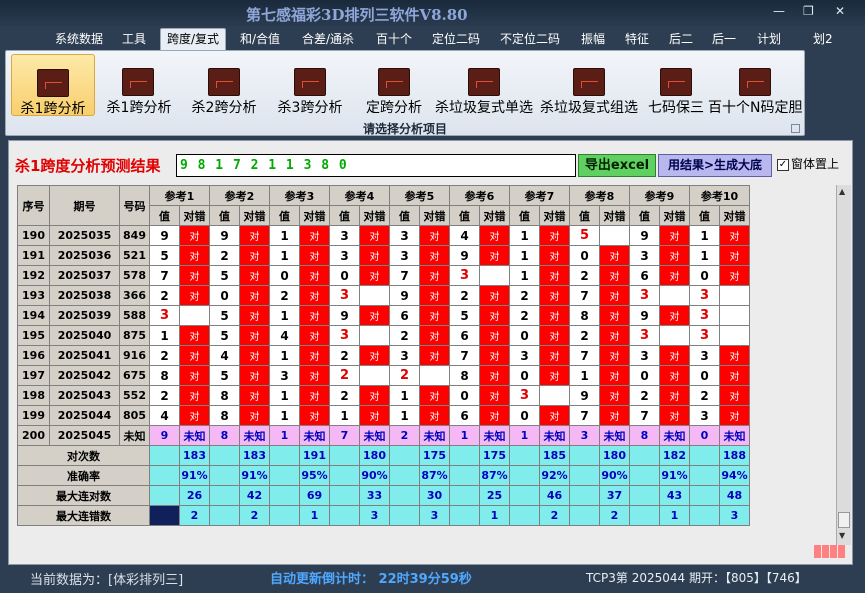 The image size is (865, 593). I want to click on menu-tools: 工具, so click(134, 38).